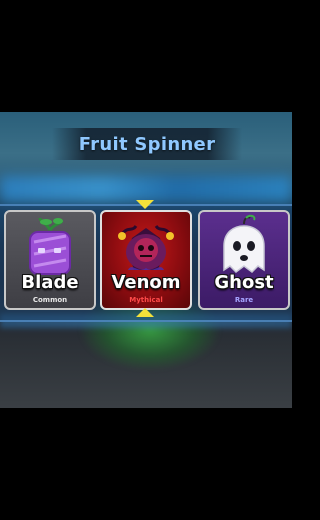 The width and height of the screenshot is (320, 520). What do you see at coordinates (50, 282) in the screenshot?
I see `fruit-name: Blade` at bounding box center [50, 282].